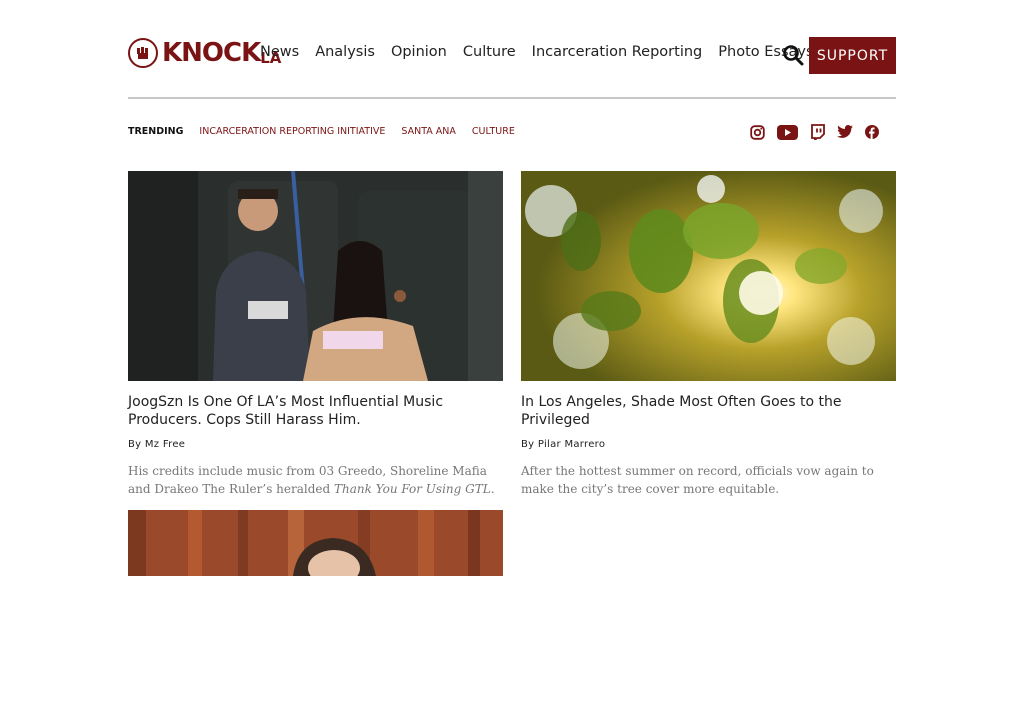 The height and width of the screenshot is (720, 1024). I want to click on twitter-icon, so click(845, 132).